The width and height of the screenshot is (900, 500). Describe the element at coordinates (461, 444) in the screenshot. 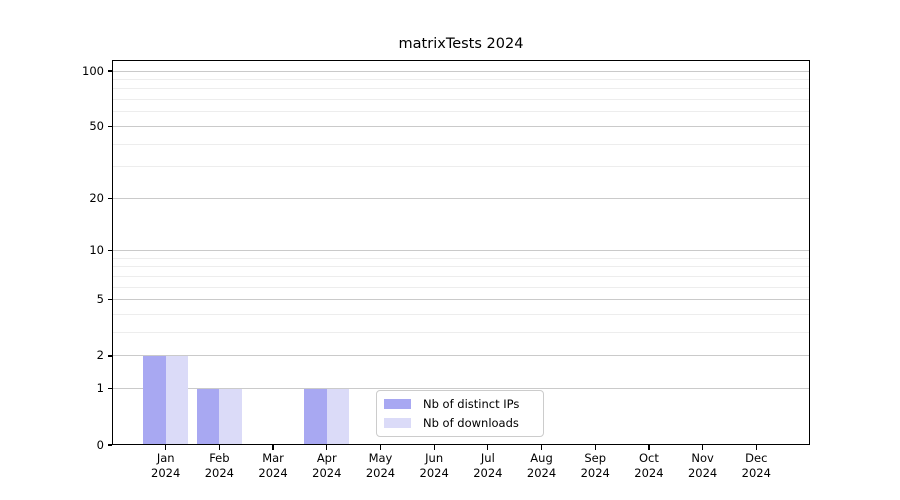

I see `axis-spine-bottom` at that location.